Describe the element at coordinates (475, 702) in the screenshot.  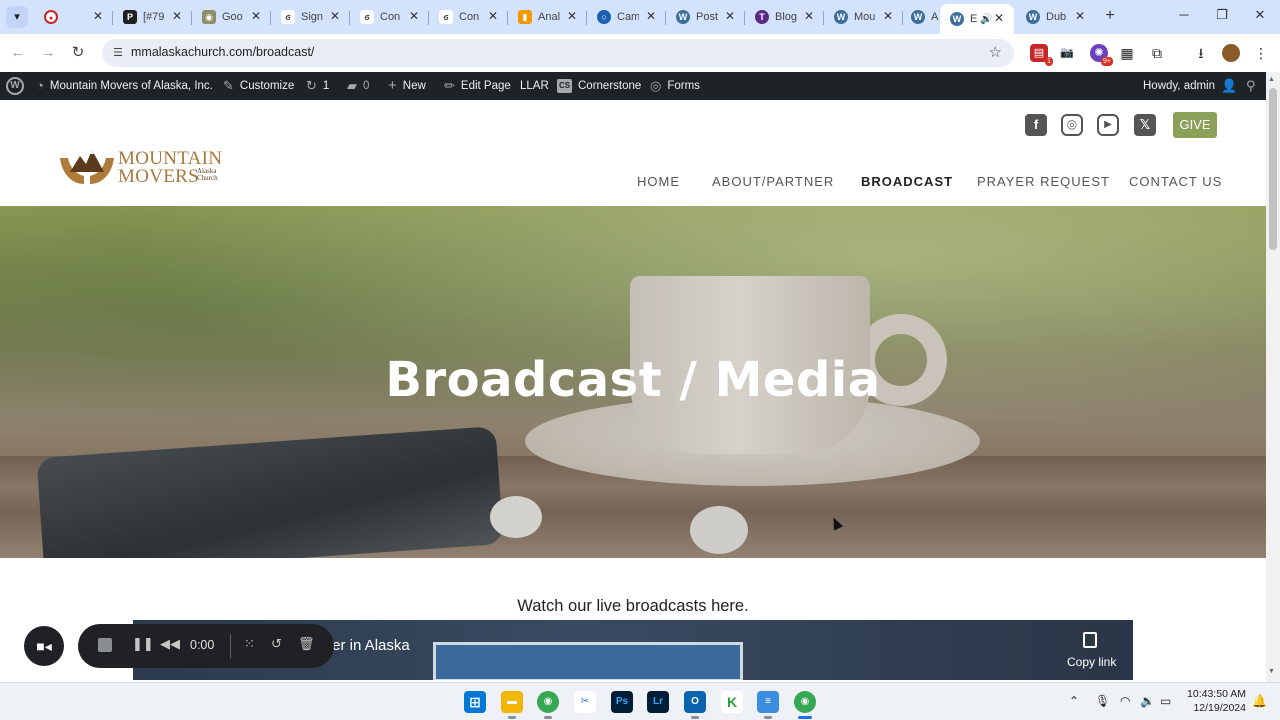
I see `windows-start-icon: ⊞` at that location.